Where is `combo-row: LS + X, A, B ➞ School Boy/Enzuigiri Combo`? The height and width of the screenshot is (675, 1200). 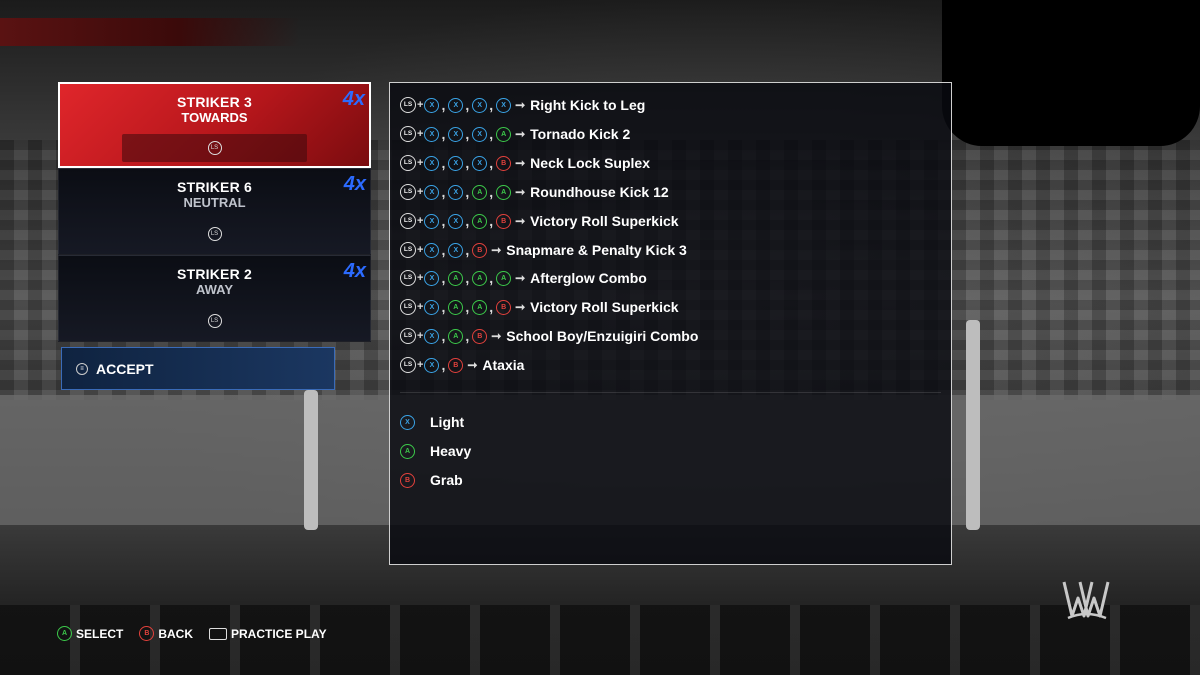
combo-row: LS + X, A, B ➞ School Boy/Enzuigiri Combo is located at coordinates (549, 336).